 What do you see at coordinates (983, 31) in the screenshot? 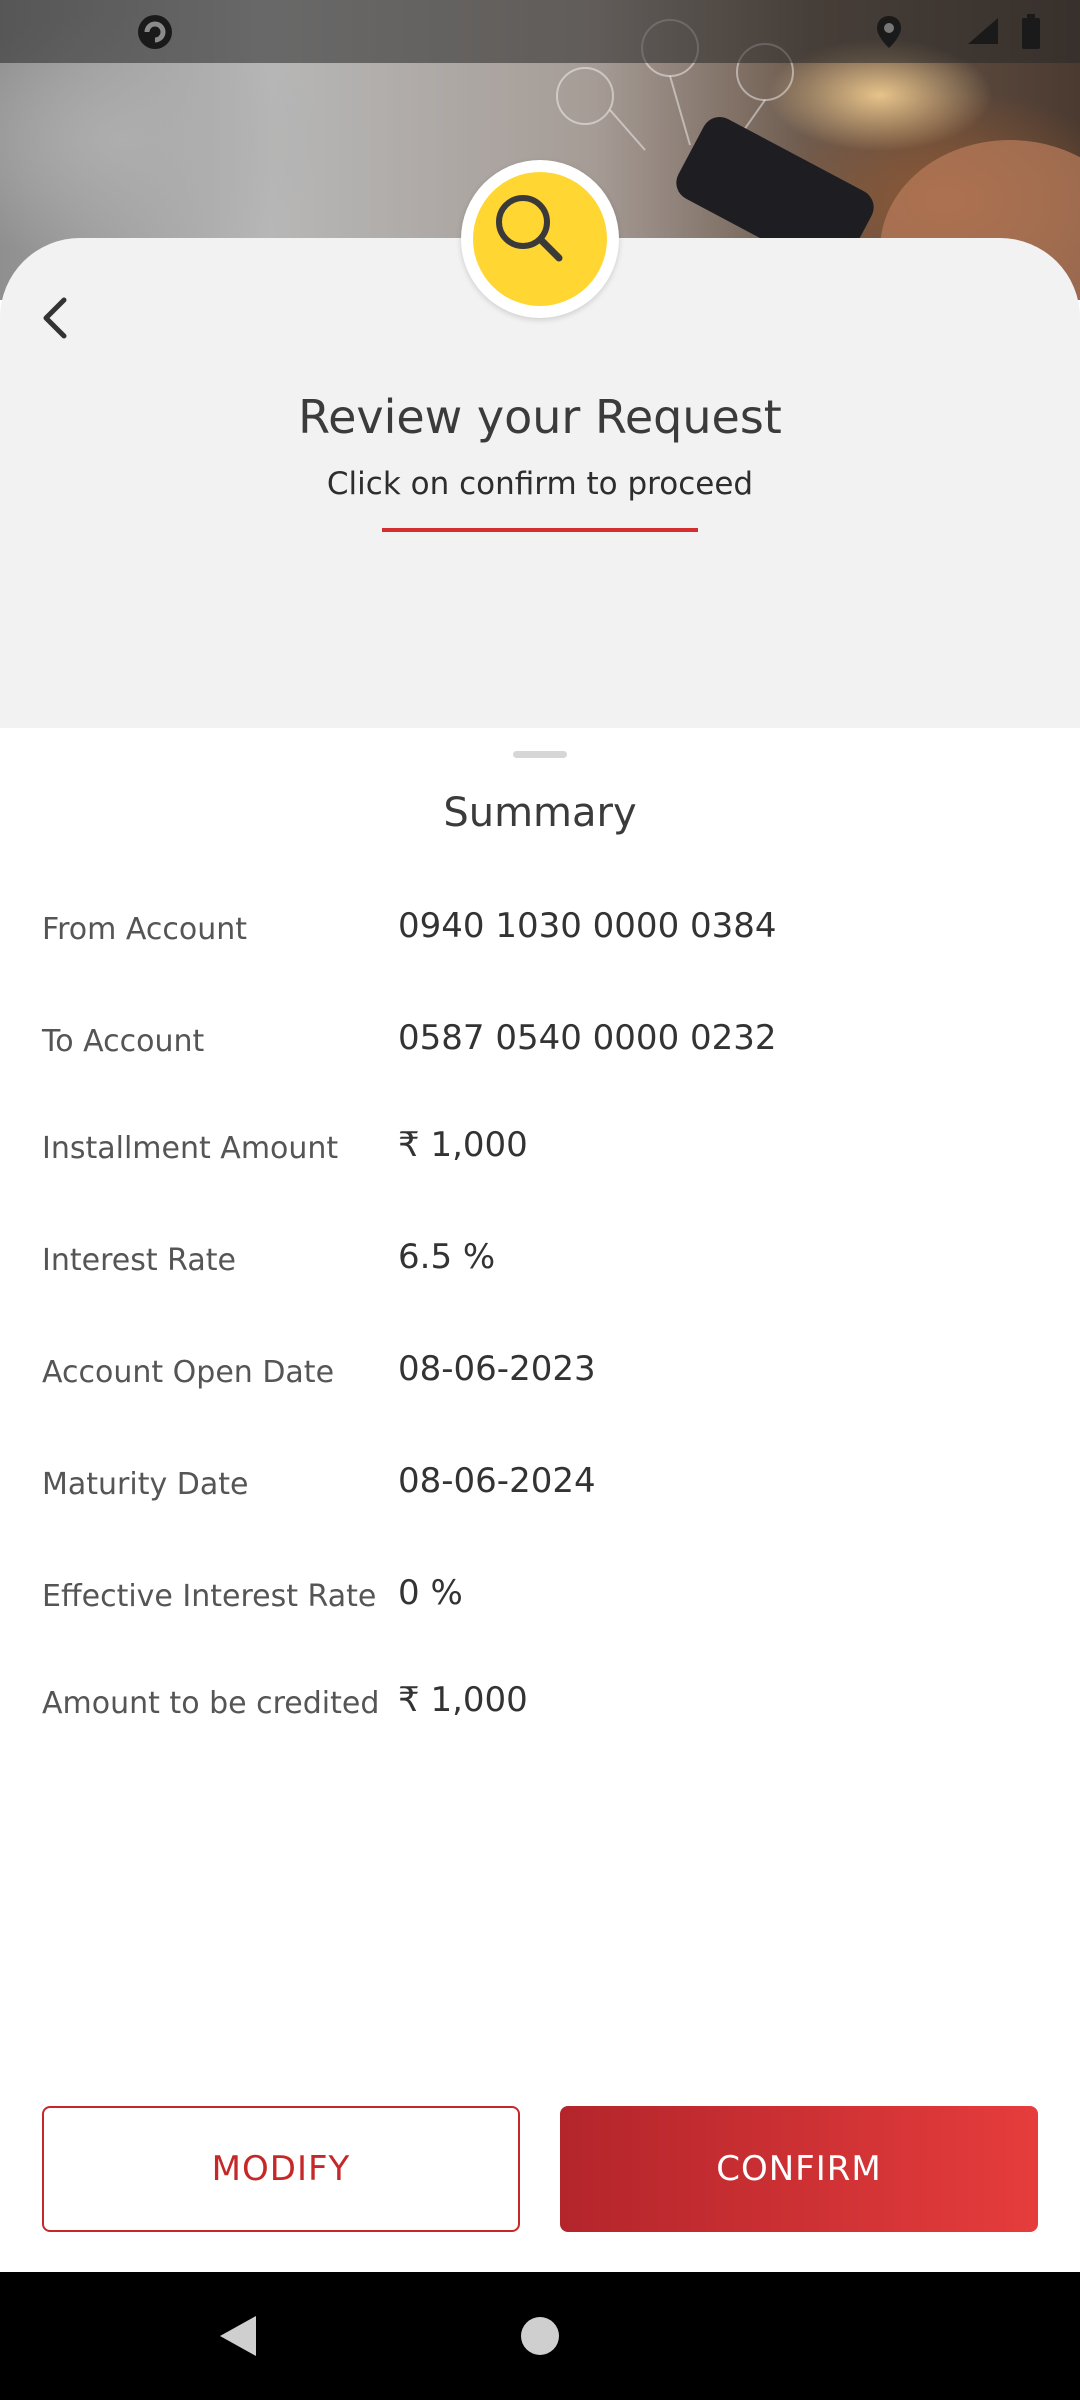
I see `signal-icon` at bounding box center [983, 31].